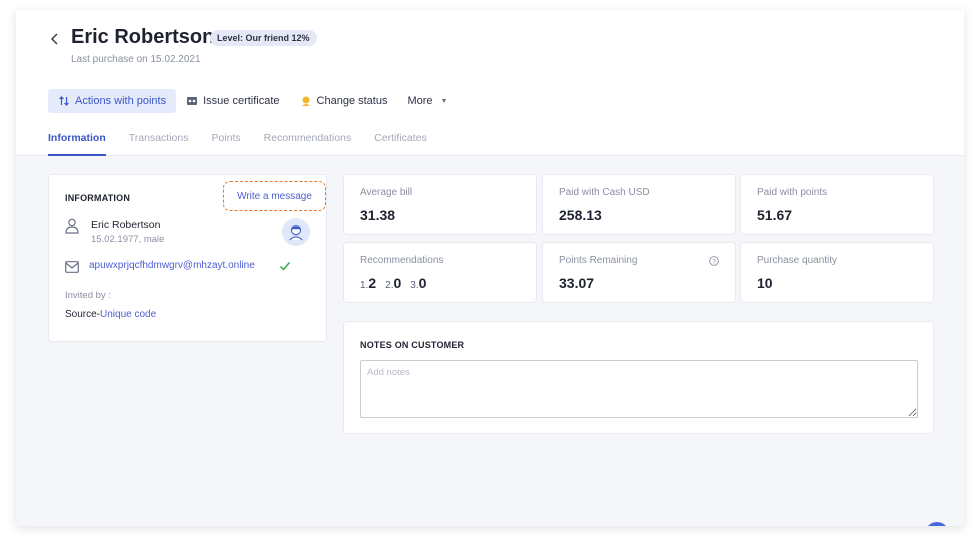 The width and height of the screenshot is (980, 548). I want to click on back-button, so click(55, 39).